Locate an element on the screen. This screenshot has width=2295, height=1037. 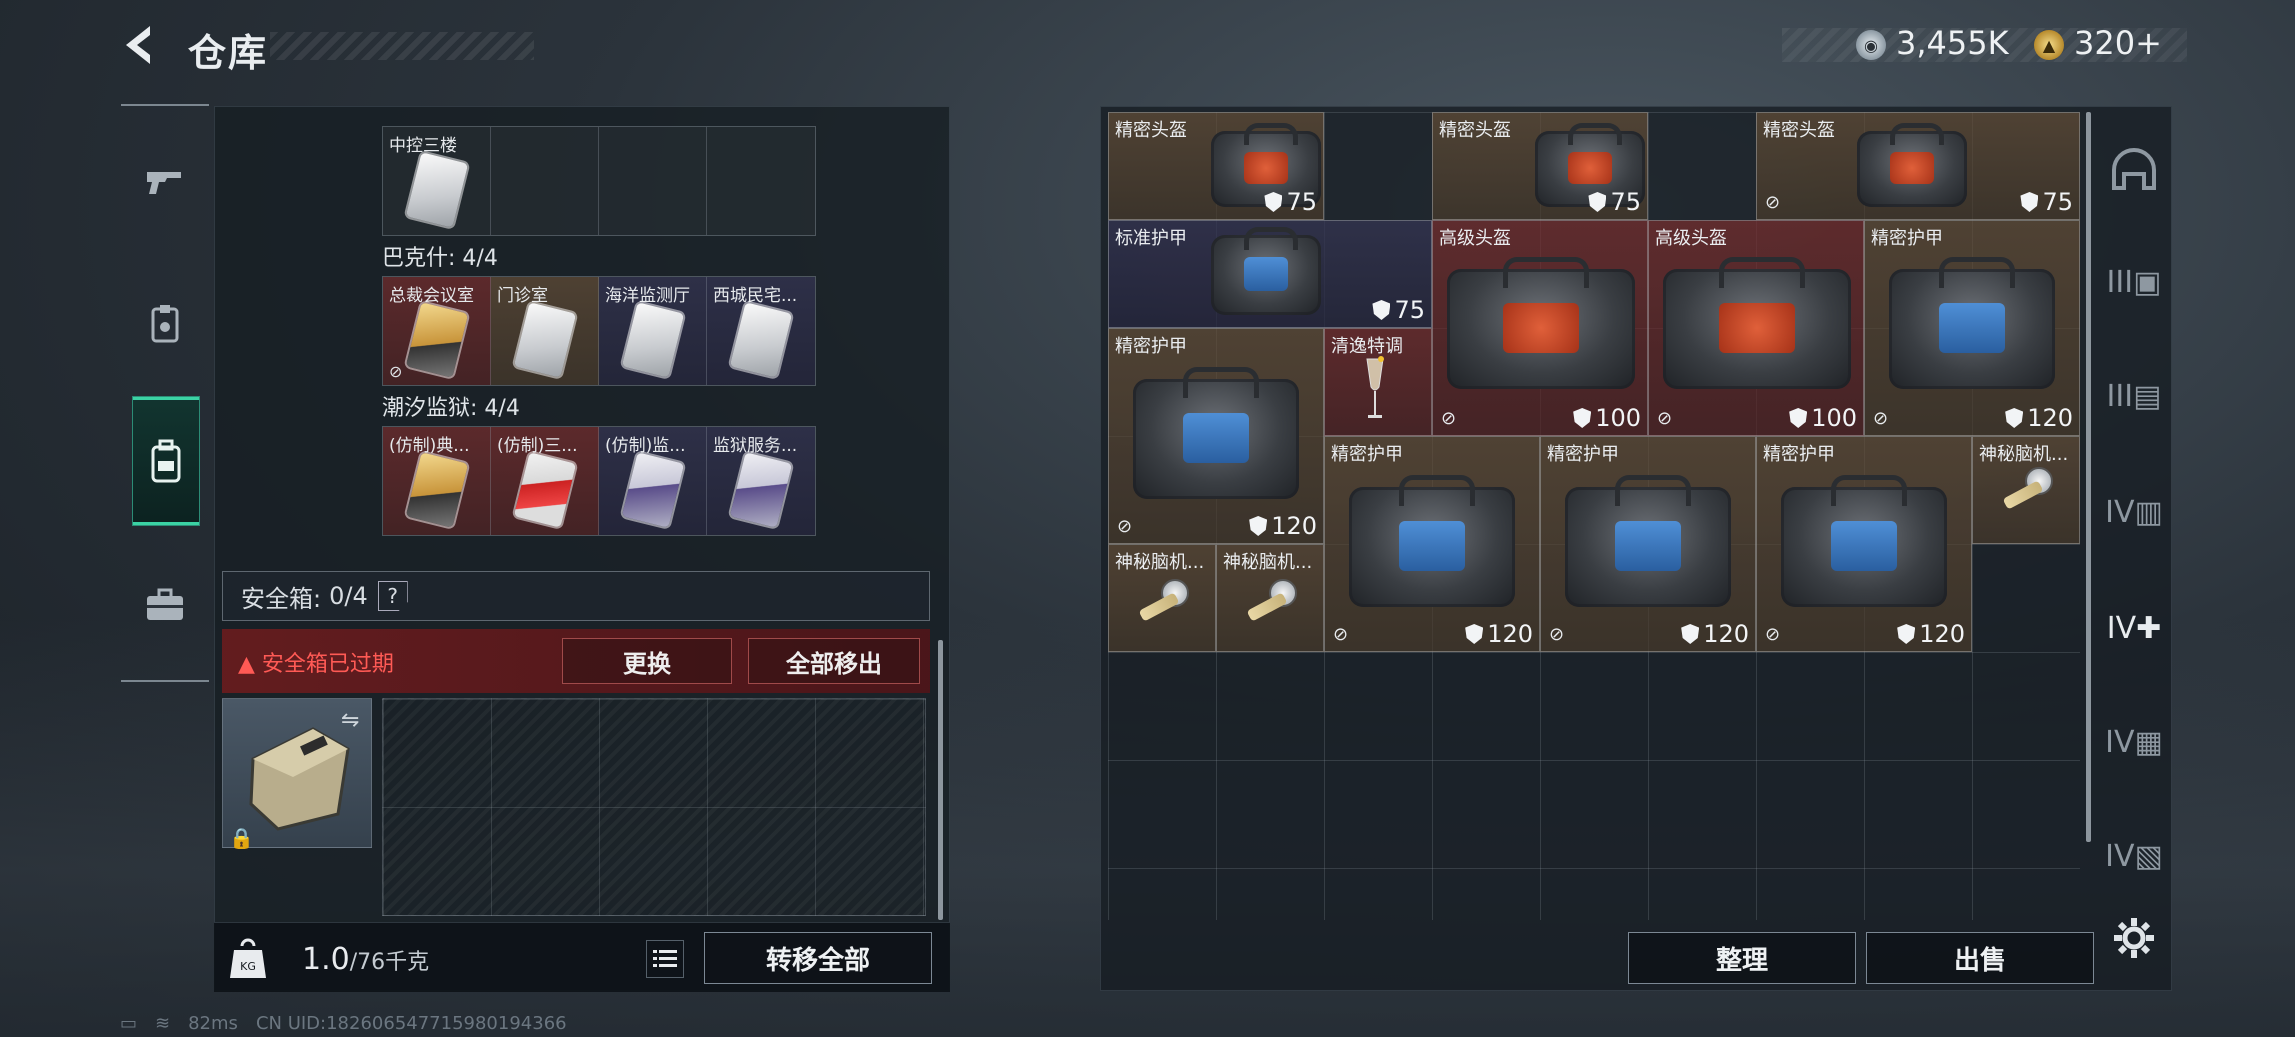
remove-all-button: 全部移出 is located at coordinates (834, 661).